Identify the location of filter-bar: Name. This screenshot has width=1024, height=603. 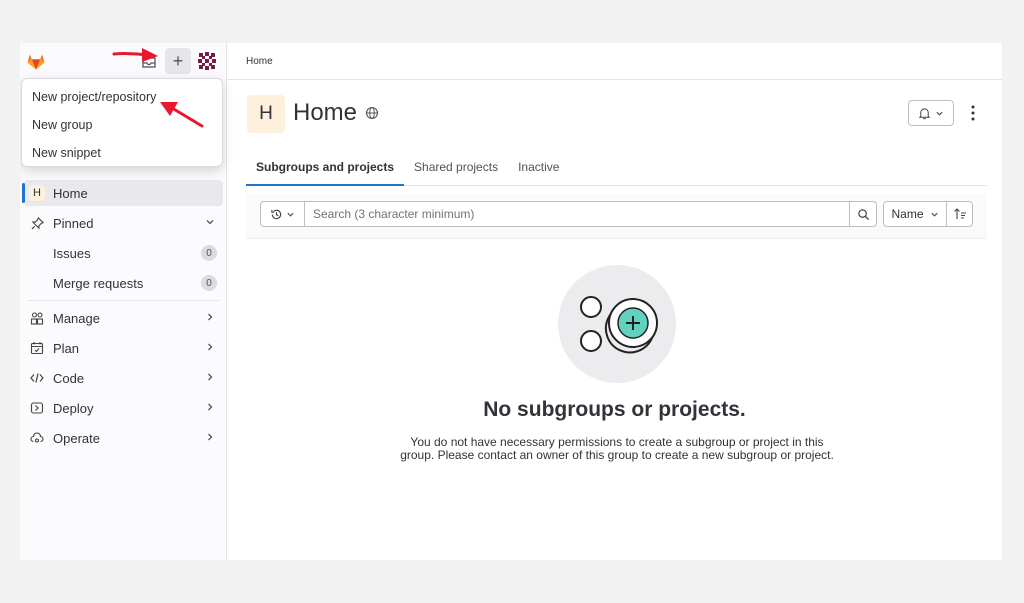
(616, 216).